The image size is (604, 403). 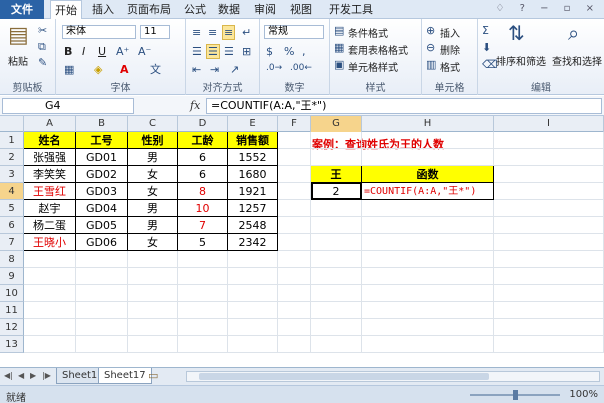 I want to click on cell-a11, so click(x=50, y=310).